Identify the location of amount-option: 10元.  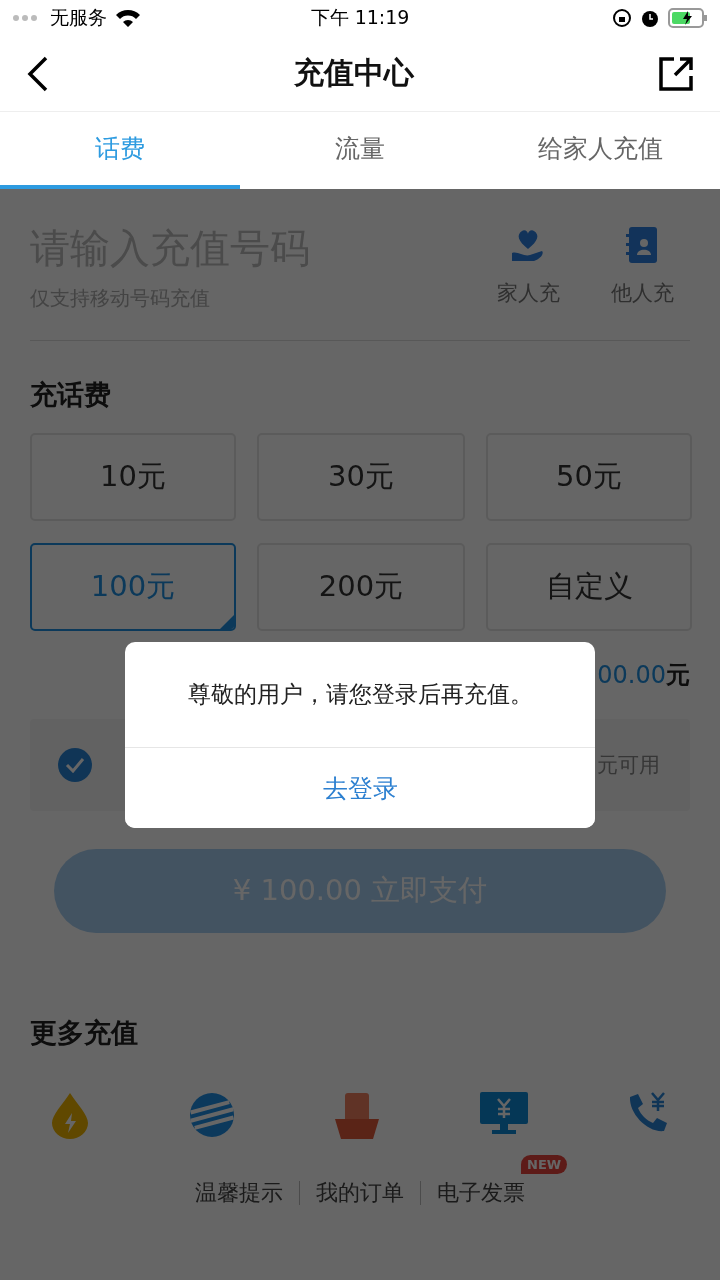
(133, 477).